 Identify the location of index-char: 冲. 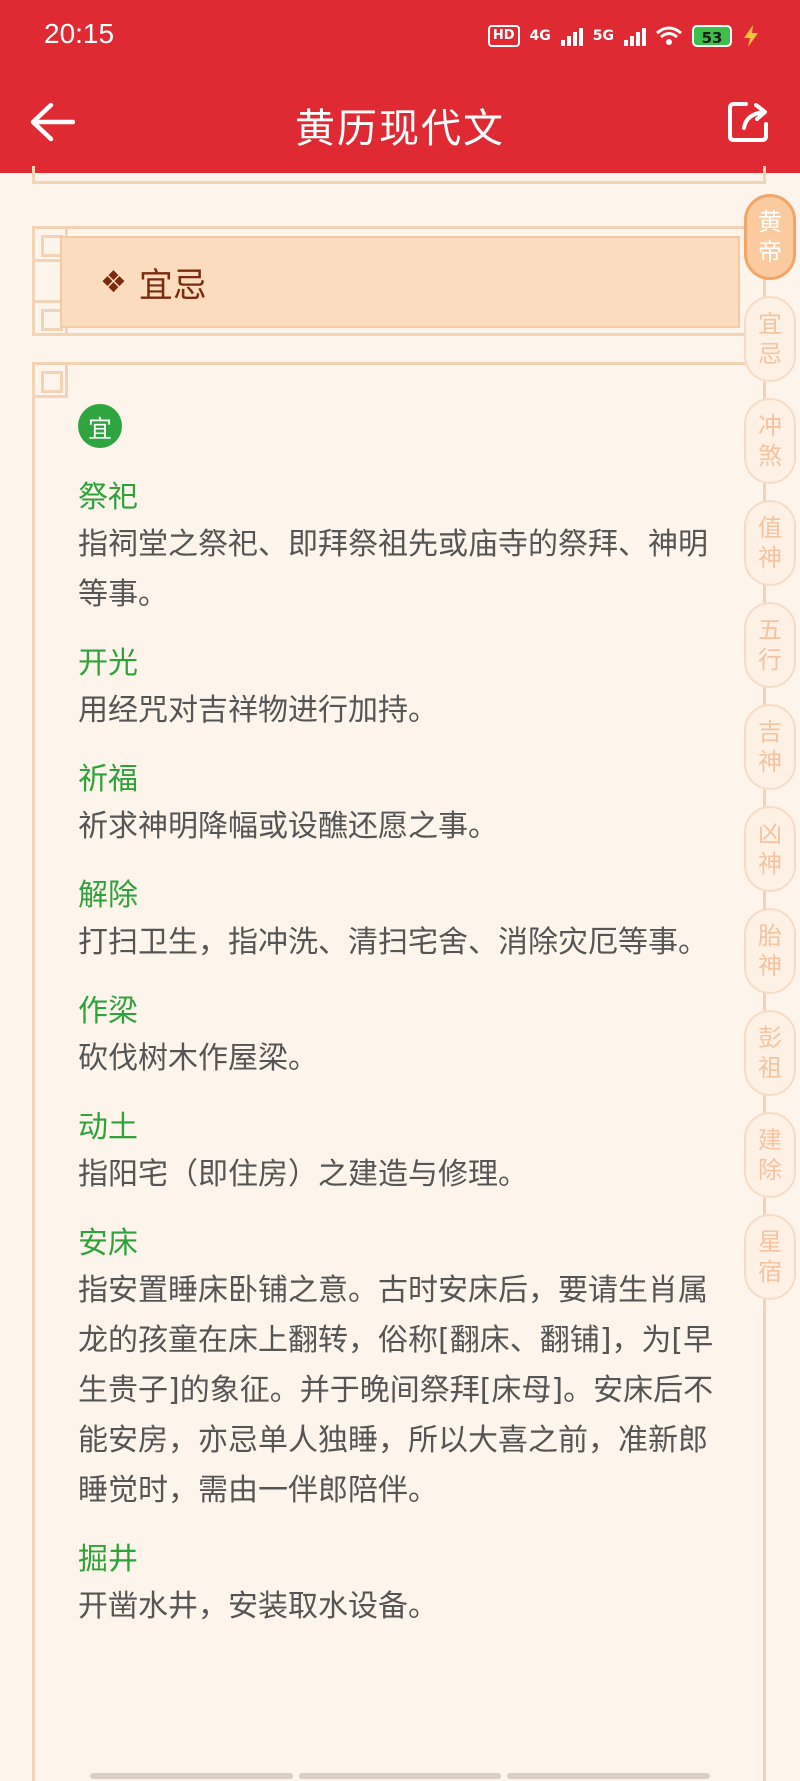
(770, 426).